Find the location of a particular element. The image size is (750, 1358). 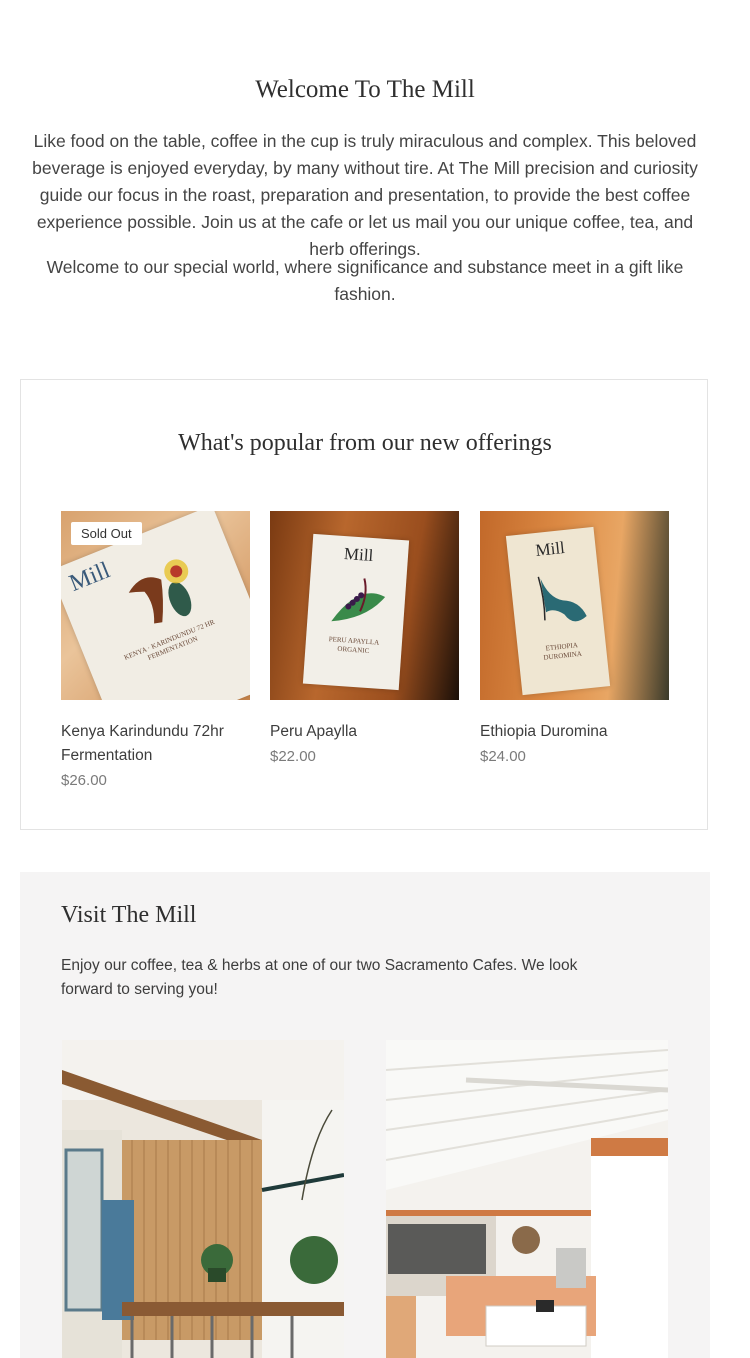

welcome-title: Welcome To The Mill is located at coordinates (365, 89).